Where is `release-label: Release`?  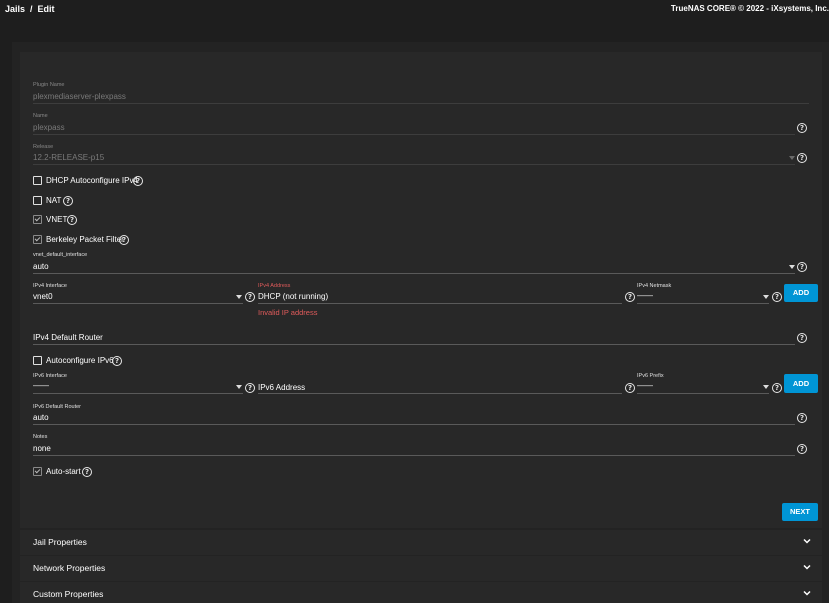 release-label: Release is located at coordinates (43, 147).